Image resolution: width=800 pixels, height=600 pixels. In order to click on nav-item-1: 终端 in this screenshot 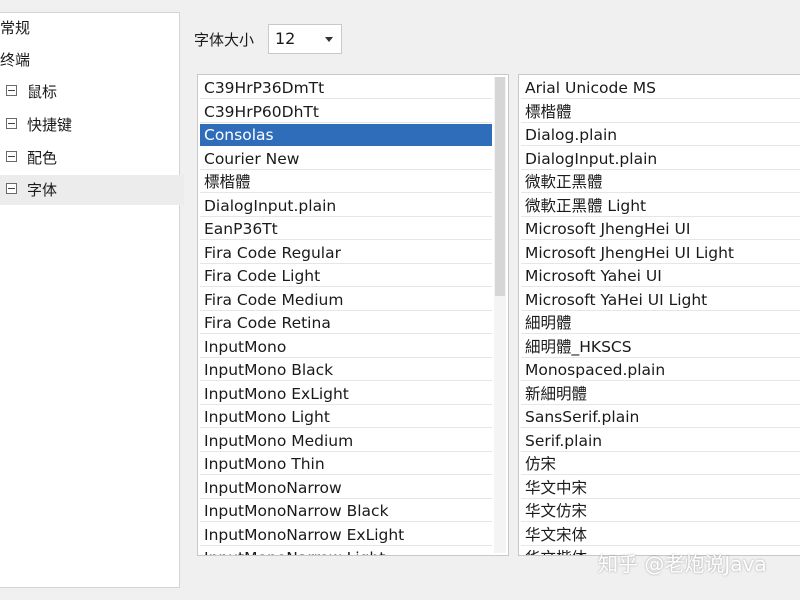, I will do `click(15, 60)`.